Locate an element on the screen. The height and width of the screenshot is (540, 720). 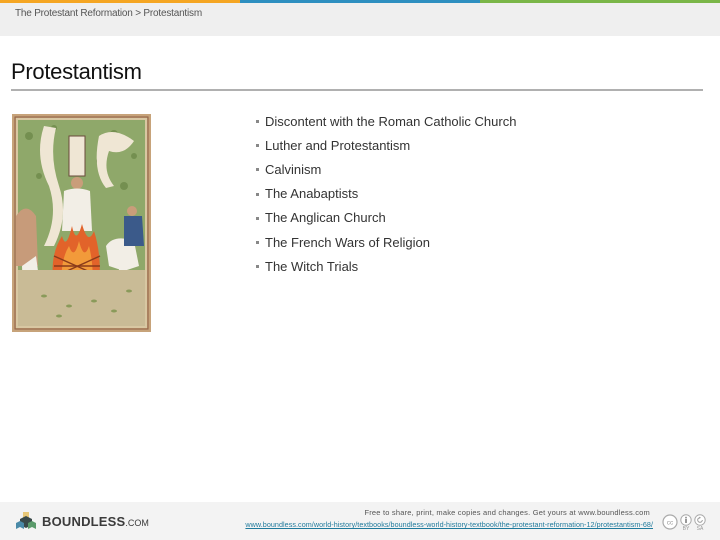
topic-label: The Witch Trials is located at coordinates (312, 266).